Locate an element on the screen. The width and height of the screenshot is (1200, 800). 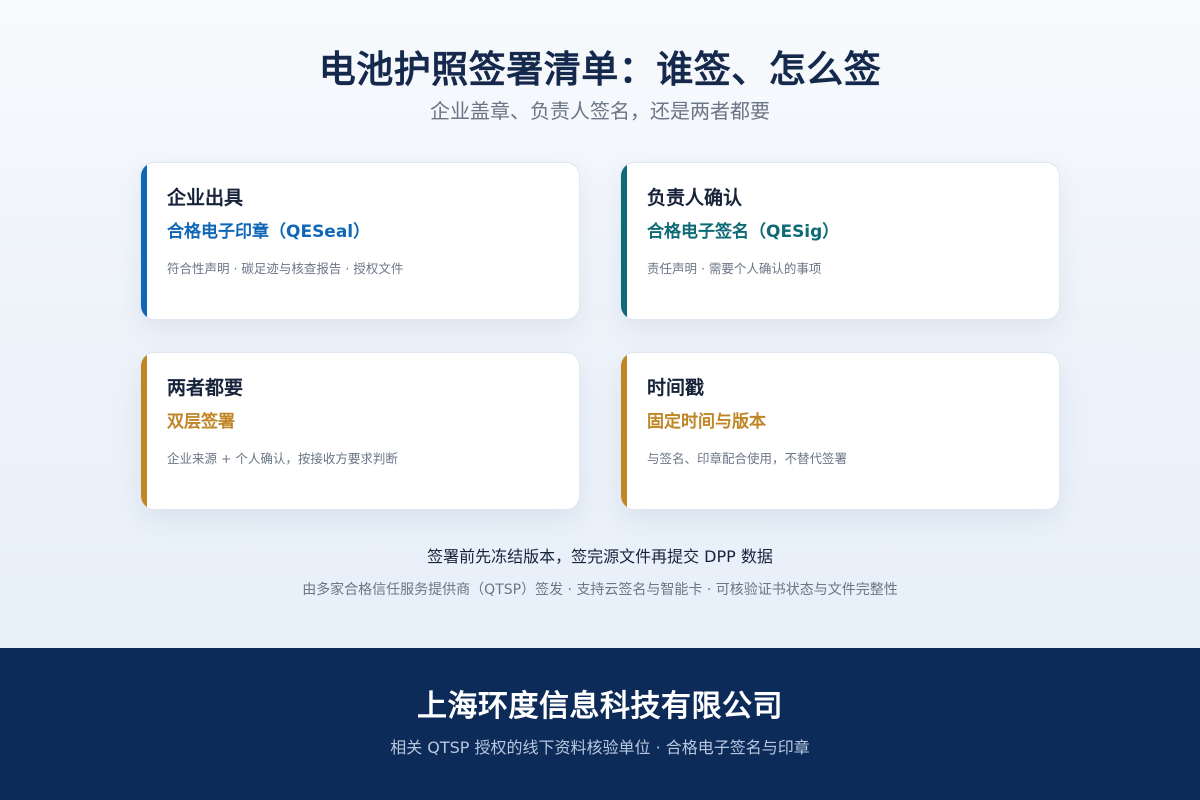
card-description: 符合性声明 · 碳足迹与核查报告 · 授权文件 is located at coordinates (285, 268).